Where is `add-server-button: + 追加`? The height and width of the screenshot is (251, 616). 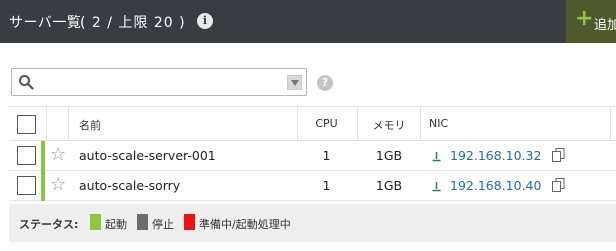 add-server-button: + 追加 is located at coordinates (591, 21).